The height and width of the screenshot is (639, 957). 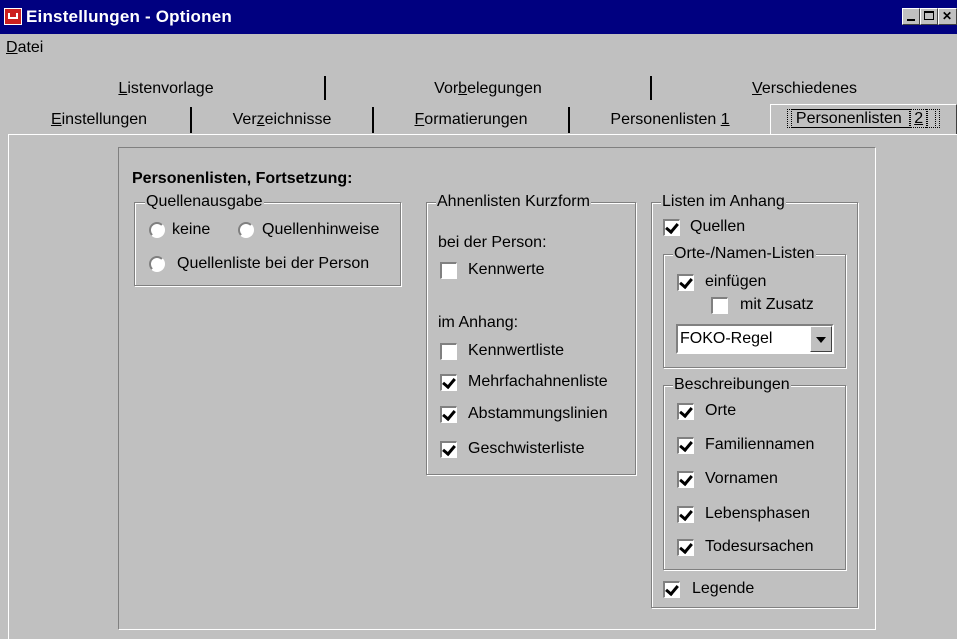 What do you see at coordinates (717, 227) in the screenshot?
I see `quellen-label: Quellen` at bounding box center [717, 227].